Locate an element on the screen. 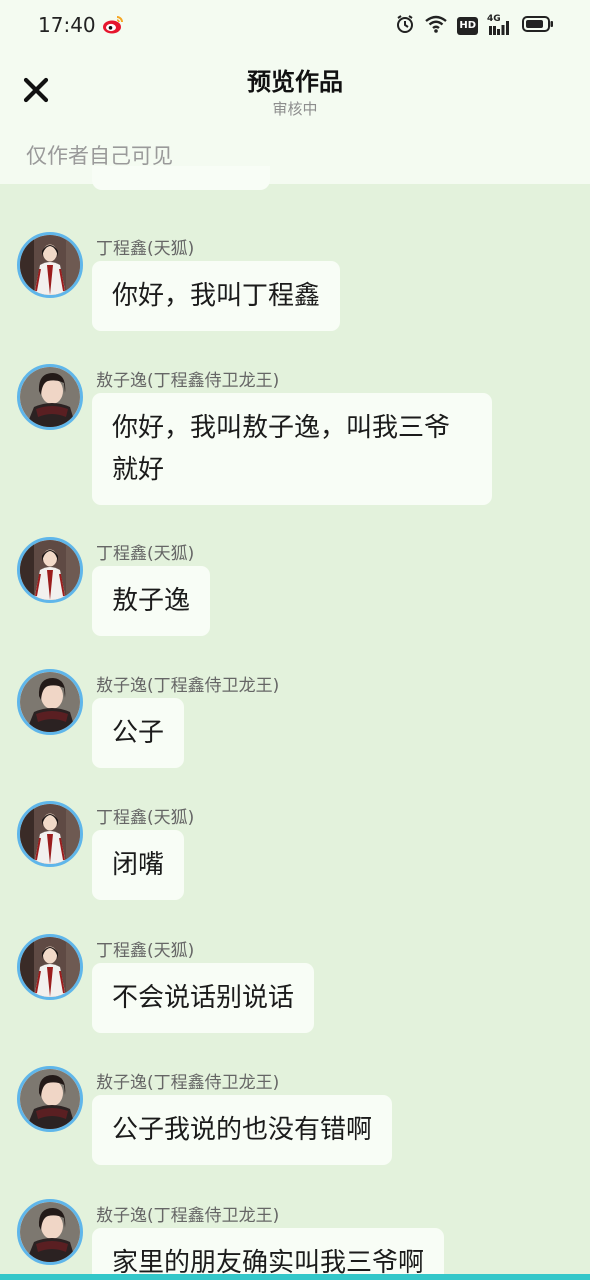 This screenshot has height=1280, width=590. message-bubble: 公子 is located at coordinates (138, 733).